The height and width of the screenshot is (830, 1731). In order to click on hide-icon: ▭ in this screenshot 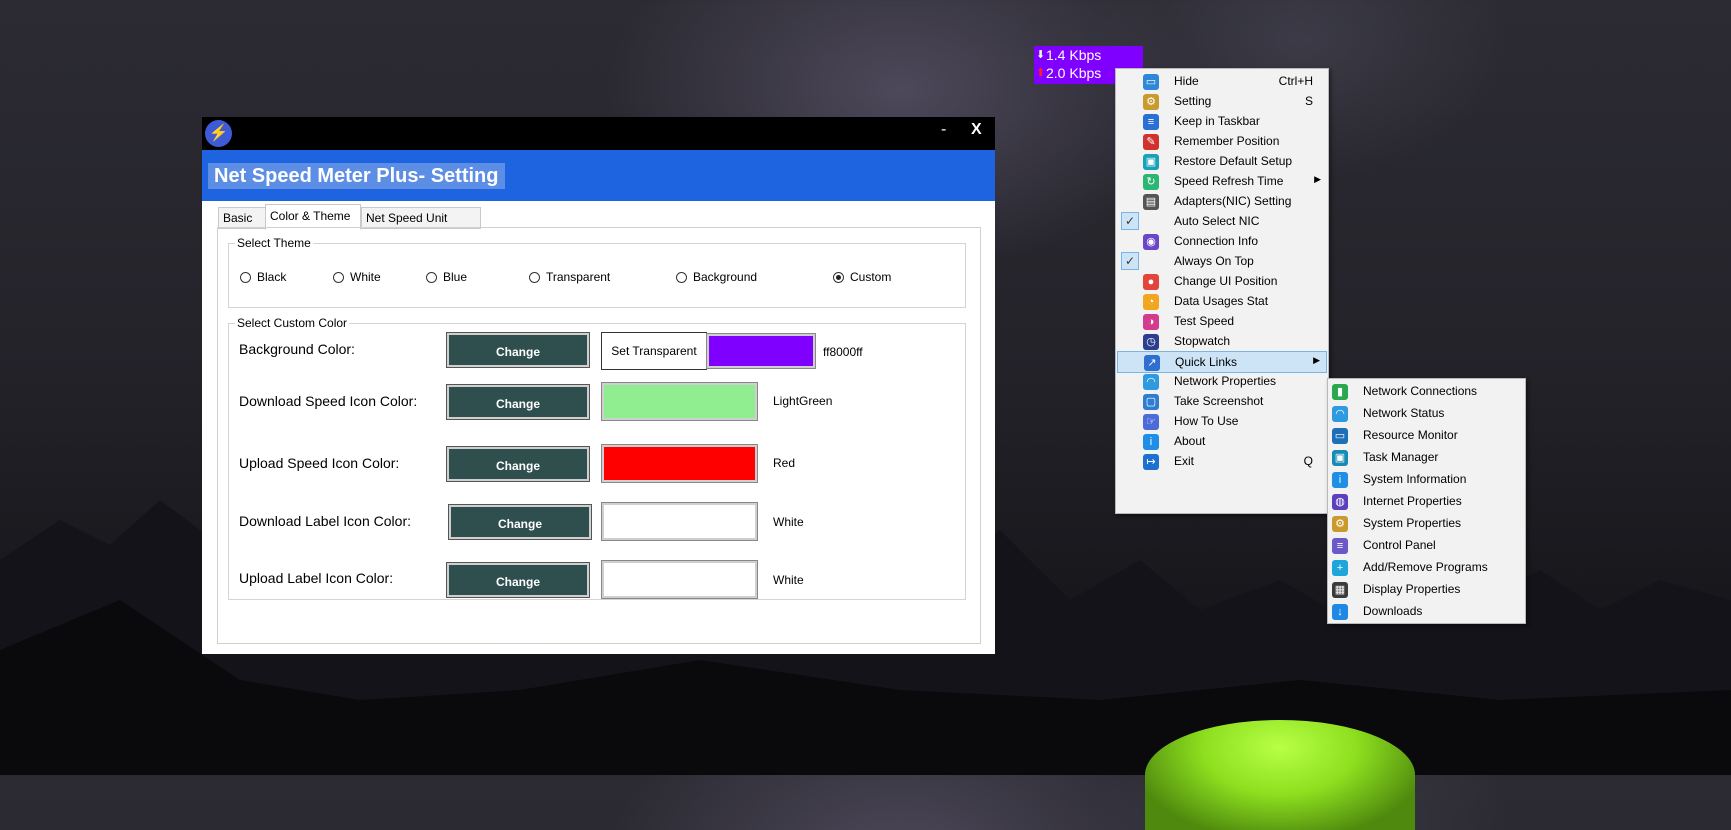, I will do `click(1151, 82)`.